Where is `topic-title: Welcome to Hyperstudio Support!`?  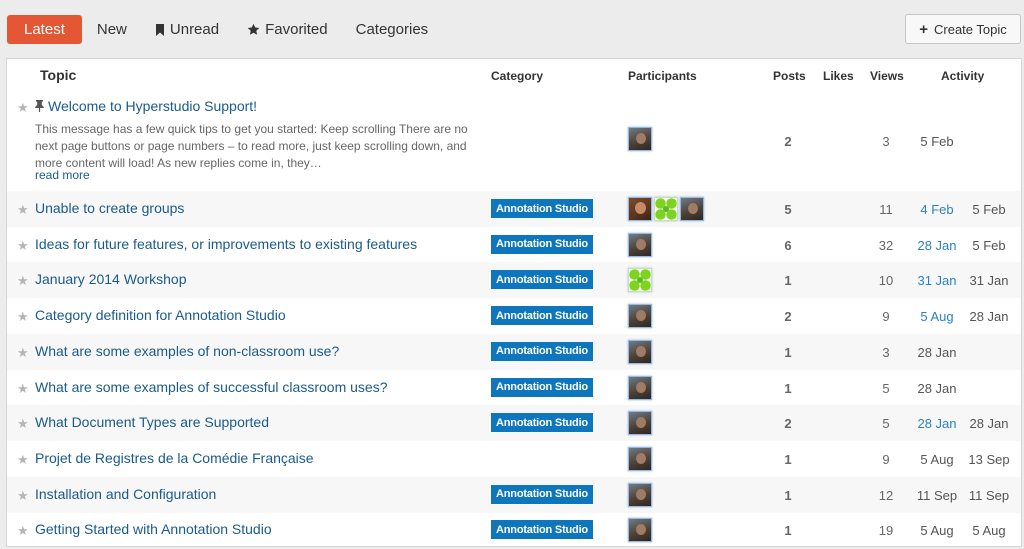
topic-title: Welcome to Hyperstudio Support! is located at coordinates (146, 106).